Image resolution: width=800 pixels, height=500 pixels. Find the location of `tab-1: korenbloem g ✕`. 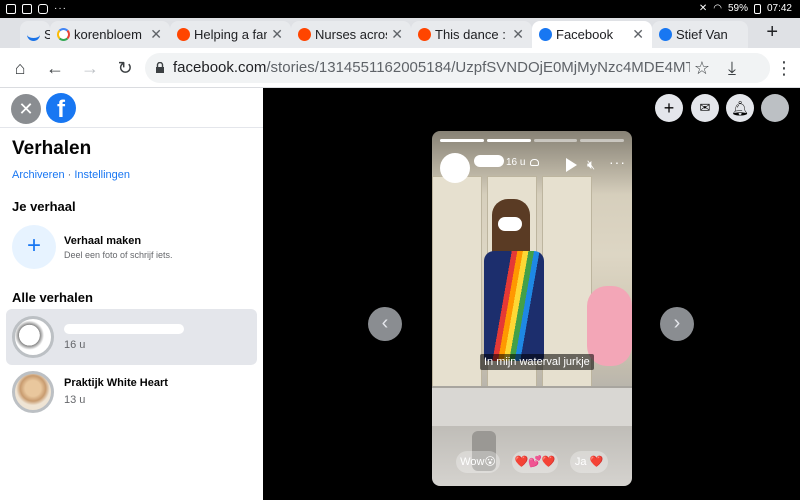

tab-1: korenbloem g ✕ is located at coordinates (110, 34).